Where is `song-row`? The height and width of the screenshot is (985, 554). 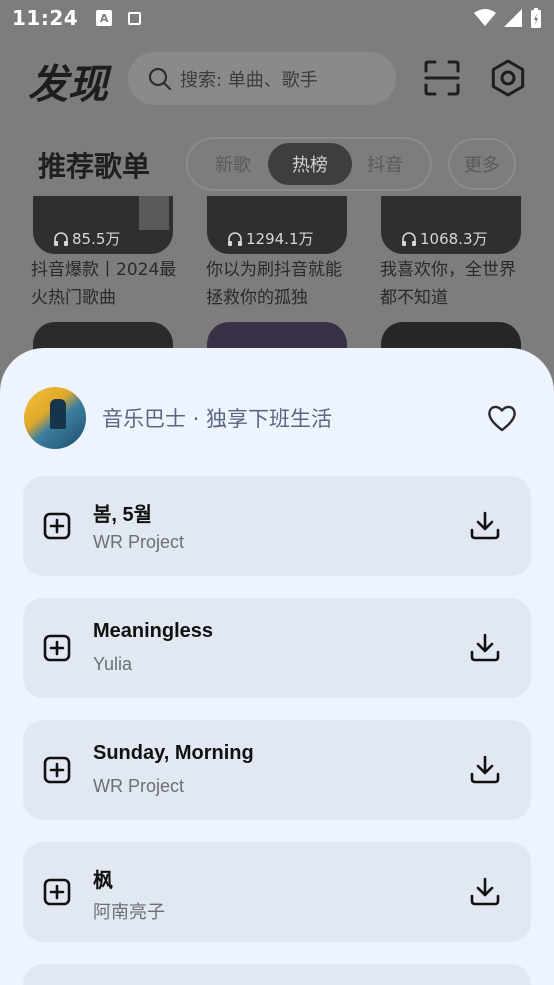 song-row is located at coordinates (277, 974).